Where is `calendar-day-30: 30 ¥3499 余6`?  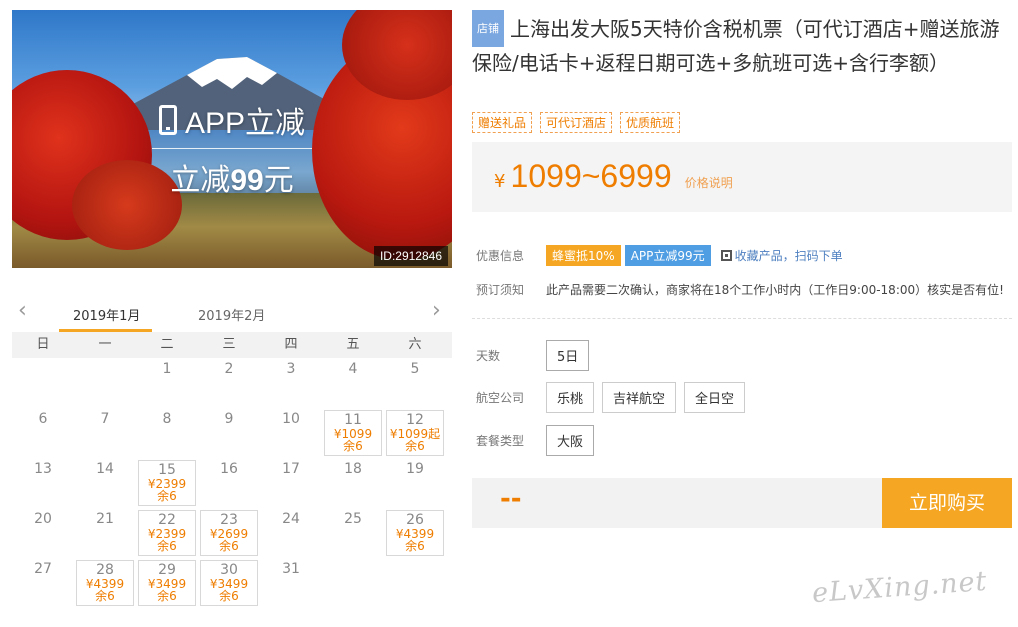 calendar-day-30: 30 ¥3499 余6 is located at coordinates (229, 583).